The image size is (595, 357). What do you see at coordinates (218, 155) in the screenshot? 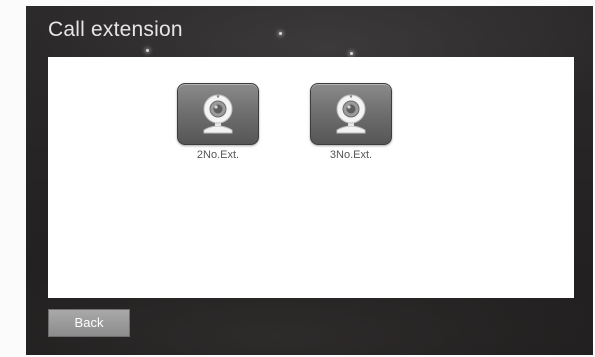
I see `extension-label: 2No.Ext.` at bounding box center [218, 155].